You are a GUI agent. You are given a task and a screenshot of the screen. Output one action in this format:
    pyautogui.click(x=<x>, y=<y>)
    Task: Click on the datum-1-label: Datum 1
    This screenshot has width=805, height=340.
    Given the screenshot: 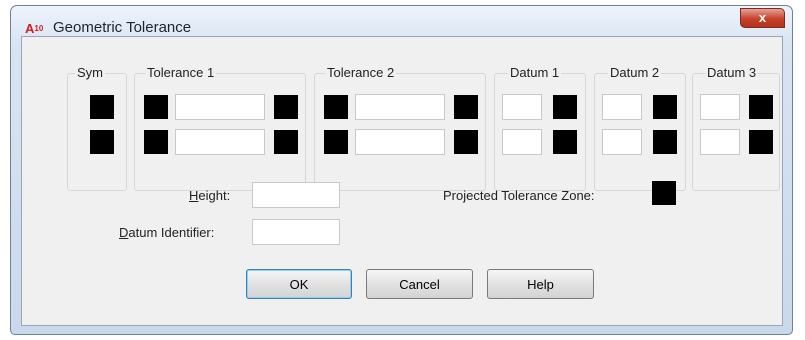 What is the action you would take?
    pyautogui.click(x=535, y=72)
    